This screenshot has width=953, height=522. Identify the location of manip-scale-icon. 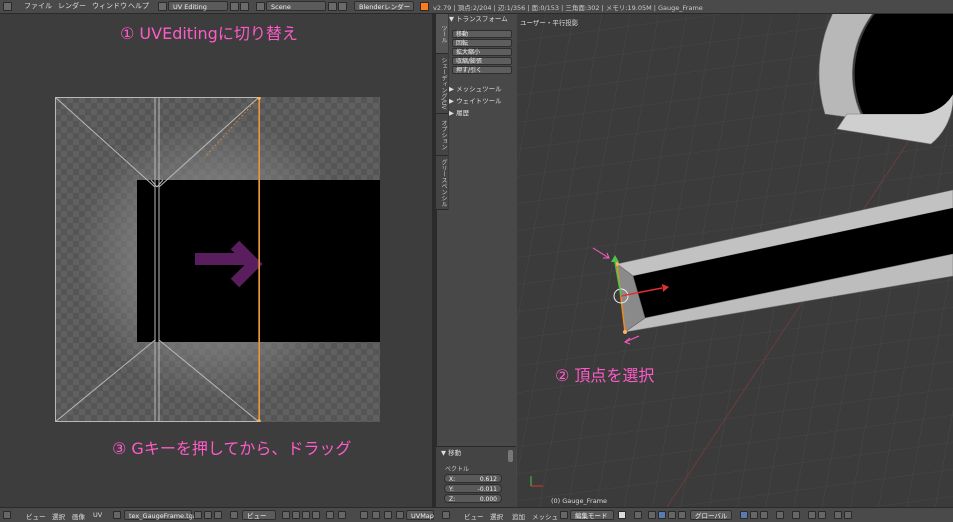
(682, 515).